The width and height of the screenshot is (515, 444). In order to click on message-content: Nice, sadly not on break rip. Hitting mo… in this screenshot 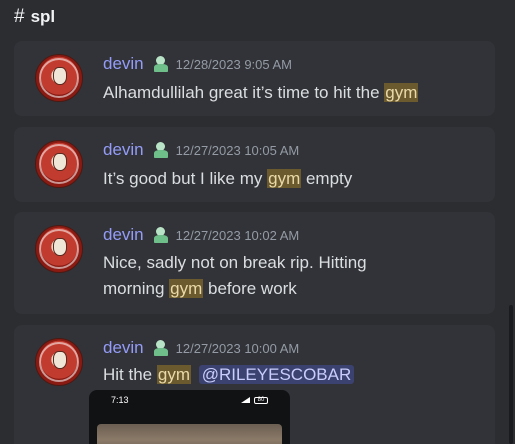, I will do `click(263, 276)`.